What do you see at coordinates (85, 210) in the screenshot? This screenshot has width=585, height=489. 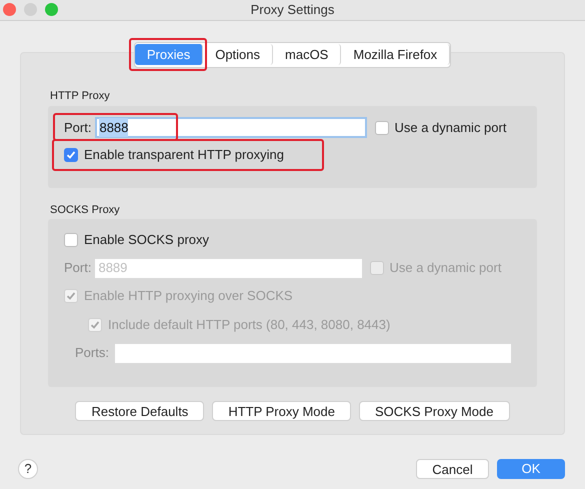 I see `section-heading: SOCKS Proxy` at bounding box center [85, 210].